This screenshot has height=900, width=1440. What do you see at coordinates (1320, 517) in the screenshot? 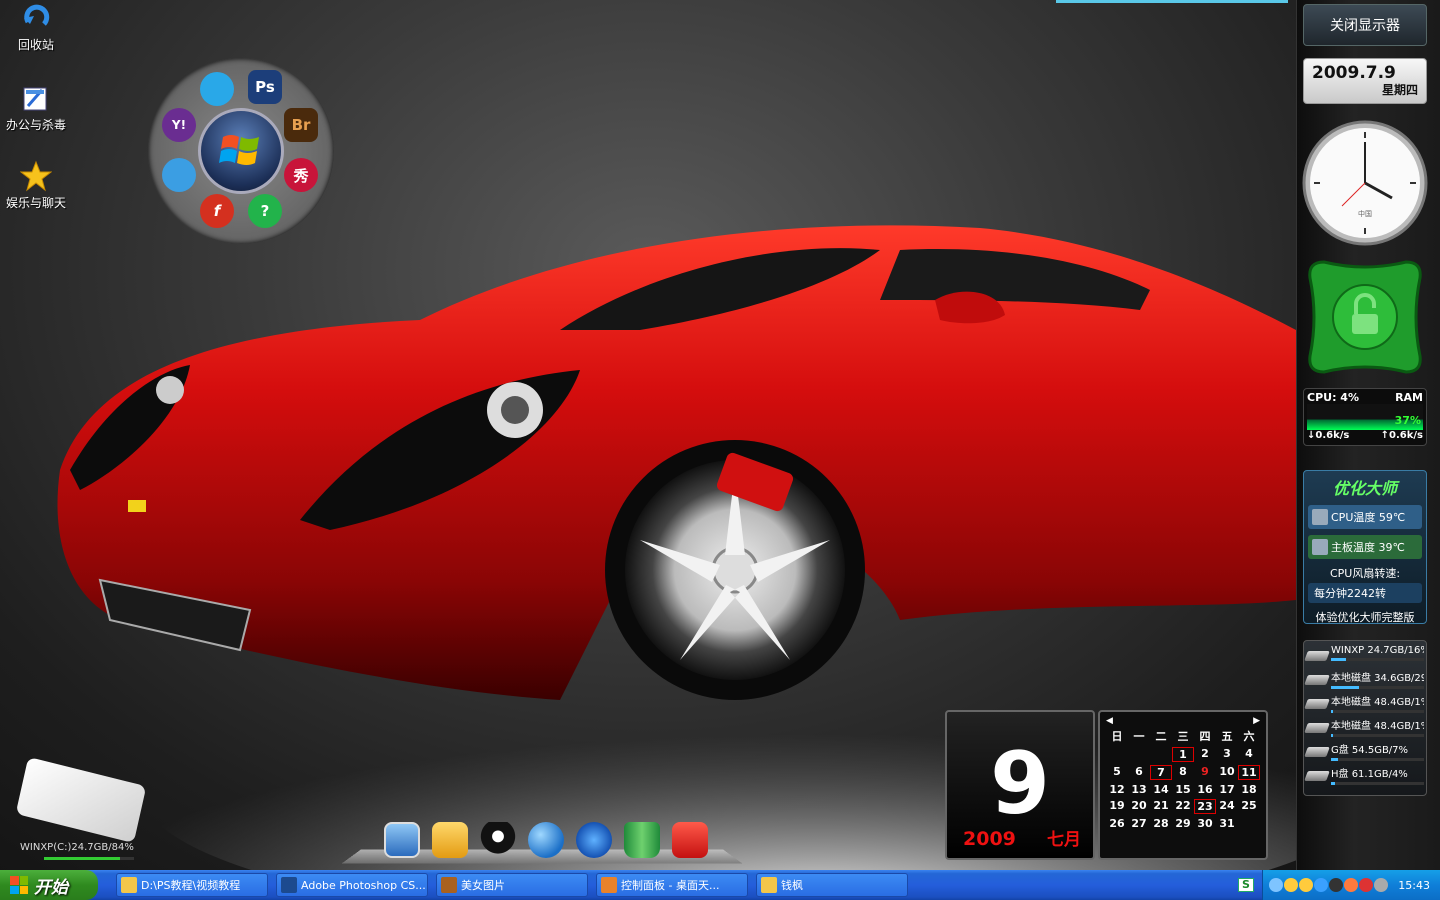
I see `cpu-chip-icon` at bounding box center [1320, 517].